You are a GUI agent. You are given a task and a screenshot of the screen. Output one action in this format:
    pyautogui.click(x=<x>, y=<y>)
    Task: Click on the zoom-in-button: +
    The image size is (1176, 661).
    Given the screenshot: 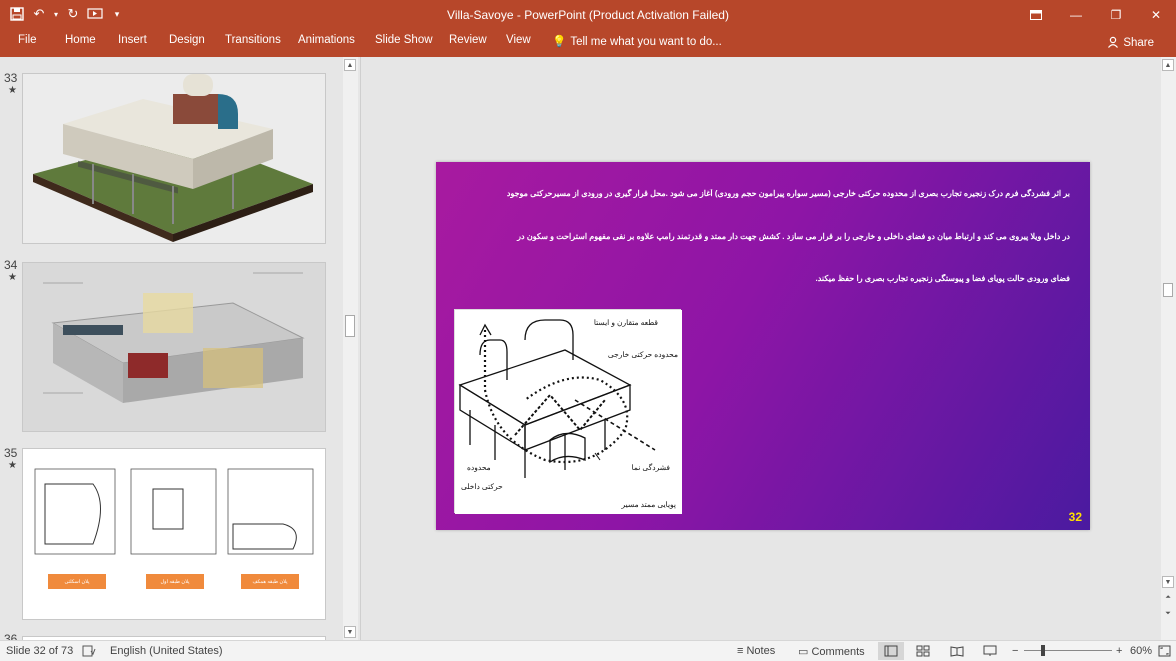 What is the action you would take?
    pyautogui.click(x=1119, y=651)
    